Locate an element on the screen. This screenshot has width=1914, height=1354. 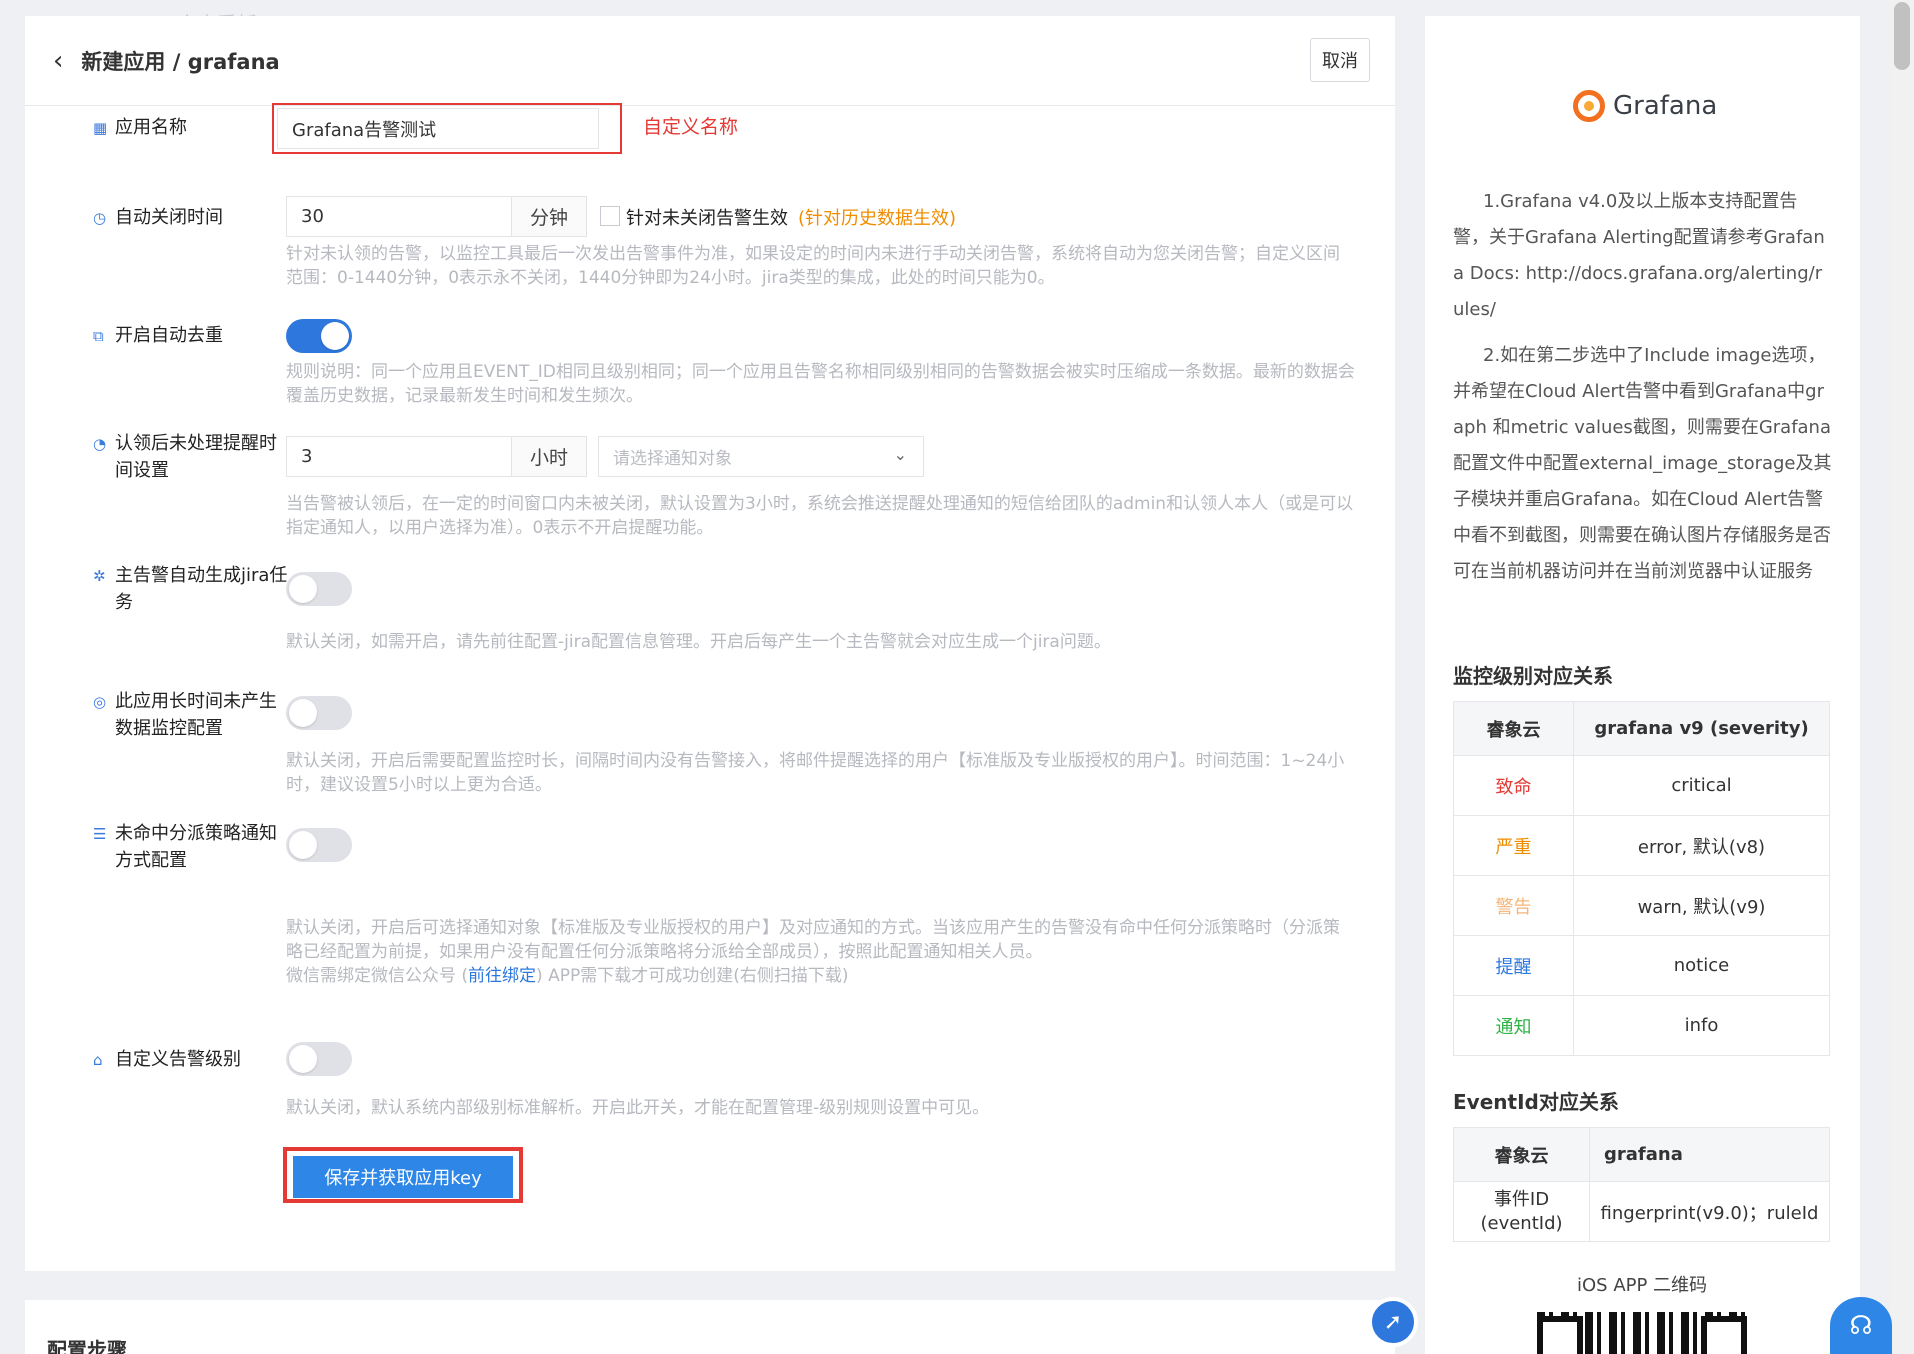
severity-level-cell: 致命 is located at coordinates (1513, 785).